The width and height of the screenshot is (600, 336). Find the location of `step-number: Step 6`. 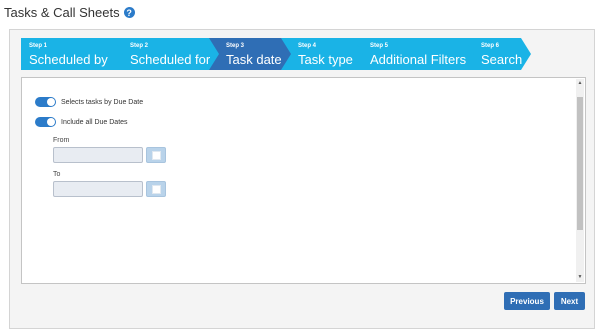

step-number: Step 6 is located at coordinates (490, 46).